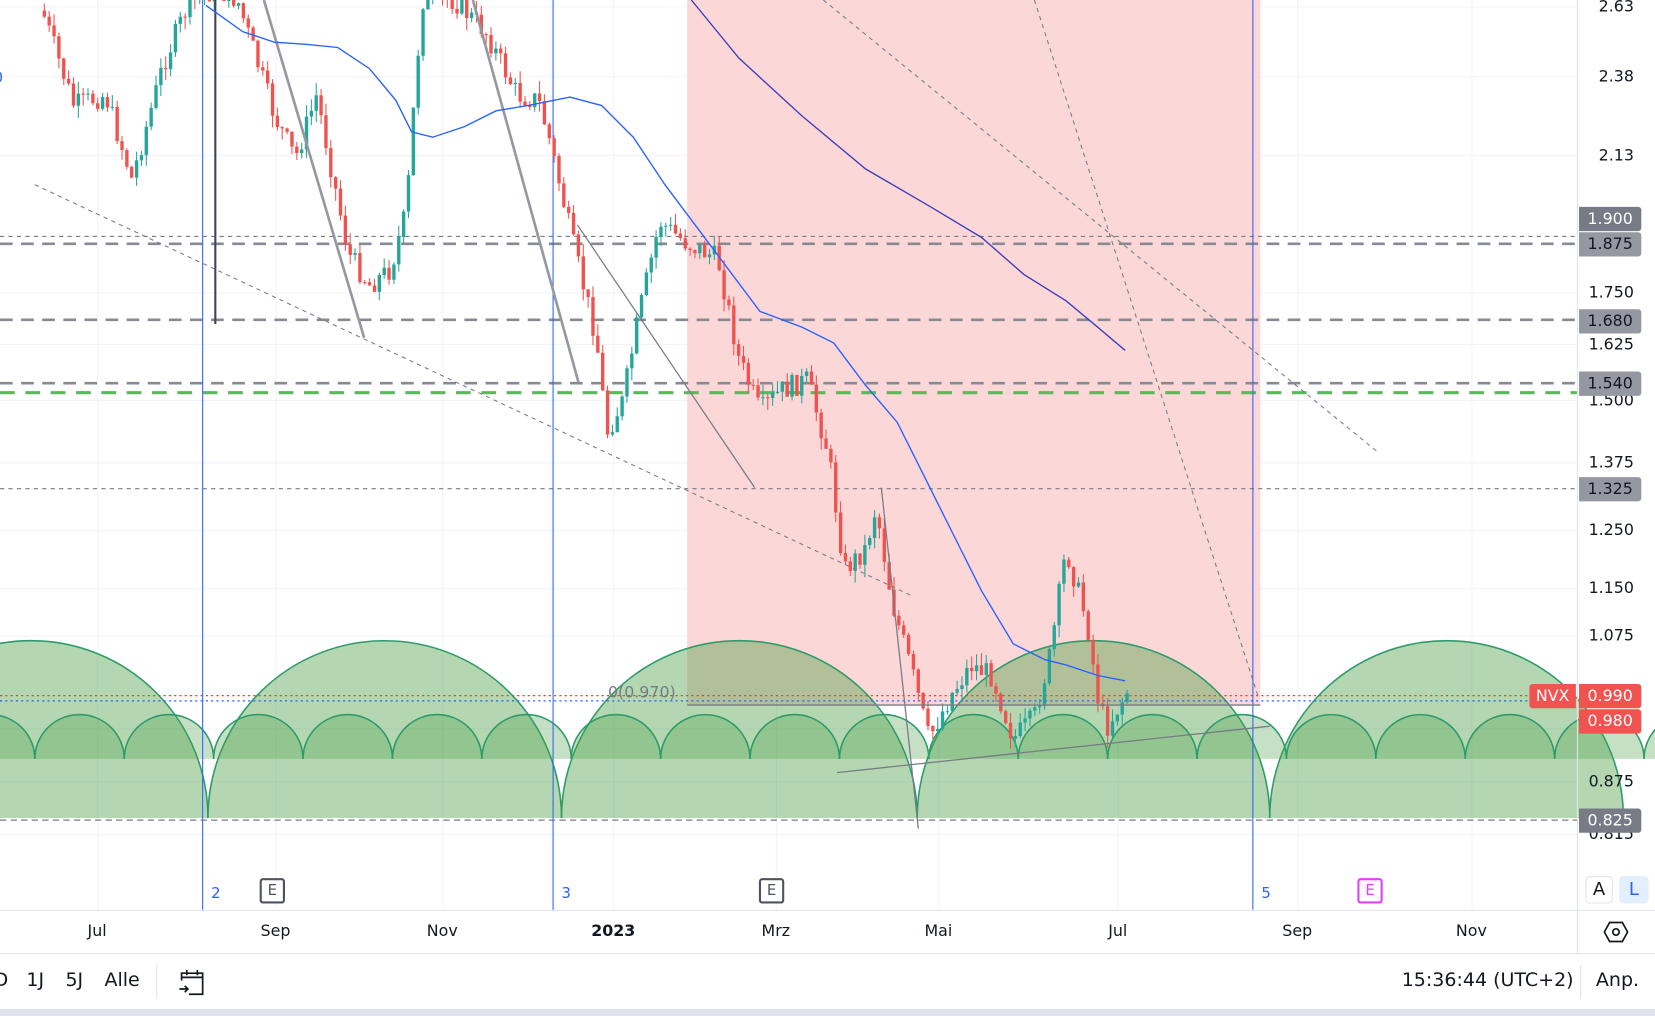 This screenshot has width=1655, height=1016. What do you see at coordinates (1610, 489) in the screenshot?
I see `price-label-box: 1.325` at bounding box center [1610, 489].